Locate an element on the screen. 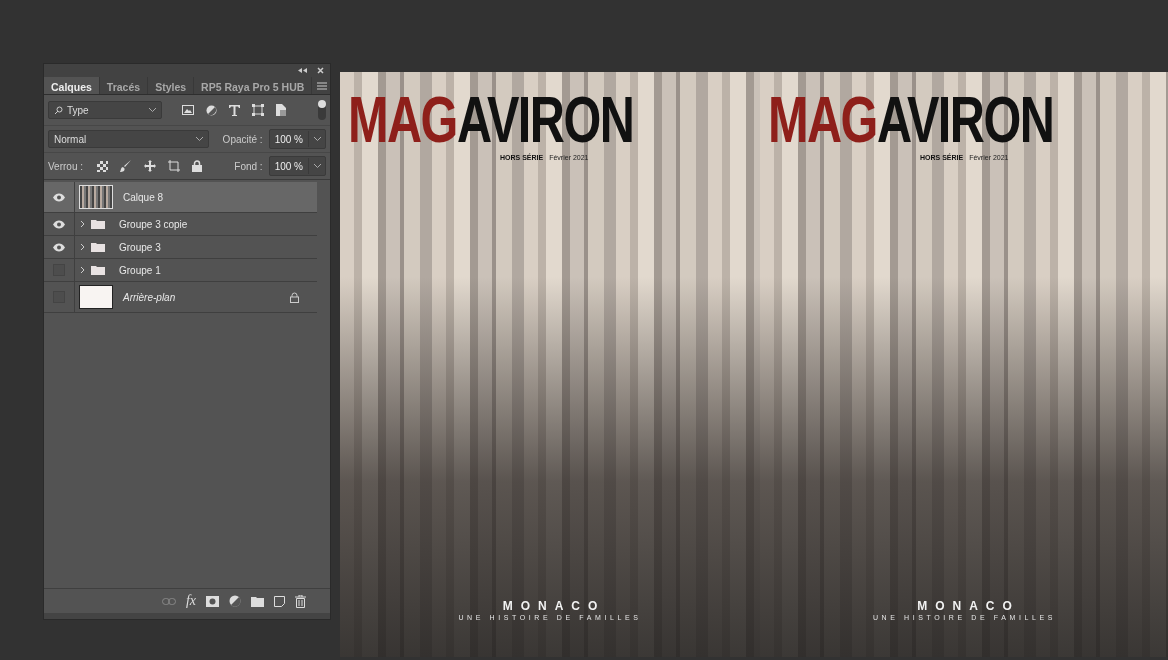 The height and width of the screenshot is (660, 1168). layer-row: Groupe 3 copie is located at coordinates (180, 224).